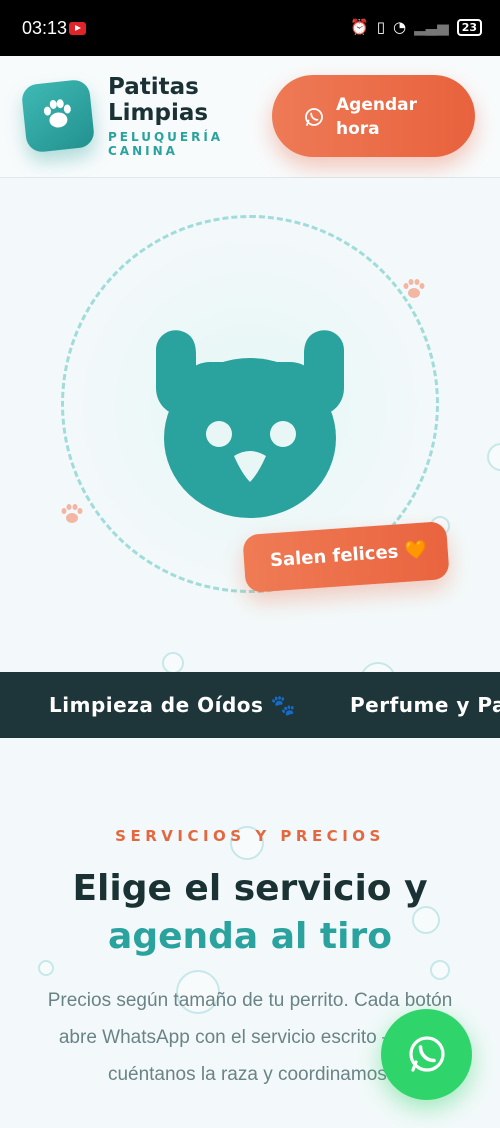 This screenshot has width=500, height=1128. What do you see at coordinates (158, 100) in the screenshot?
I see `brand-name: Patitas Limpias` at bounding box center [158, 100].